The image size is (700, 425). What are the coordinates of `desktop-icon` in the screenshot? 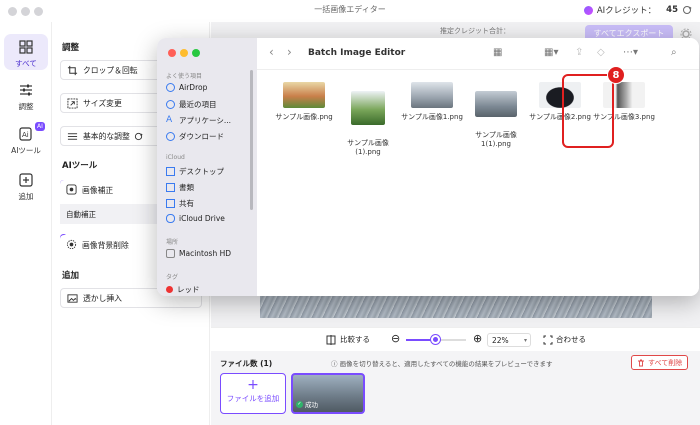 It's located at (170, 171).